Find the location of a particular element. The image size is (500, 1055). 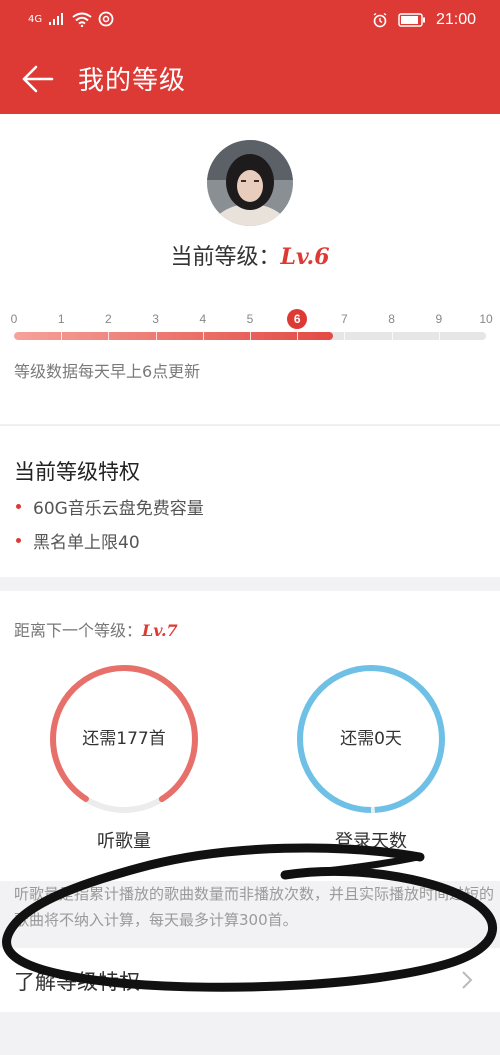

privilege-text: 黑名单上限40 is located at coordinates (86, 543).